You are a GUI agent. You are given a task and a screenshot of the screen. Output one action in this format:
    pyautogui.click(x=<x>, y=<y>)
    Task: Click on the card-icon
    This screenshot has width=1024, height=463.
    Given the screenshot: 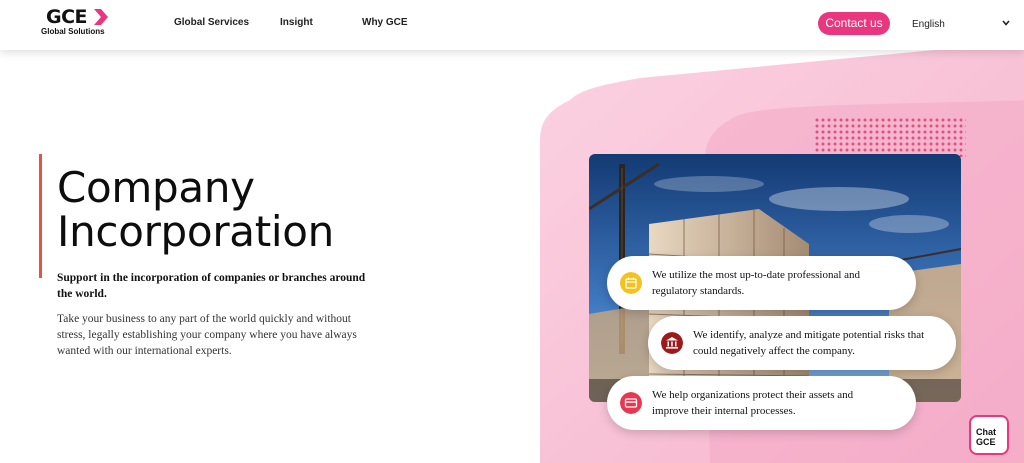 What is the action you would take?
    pyautogui.click(x=631, y=403)
    